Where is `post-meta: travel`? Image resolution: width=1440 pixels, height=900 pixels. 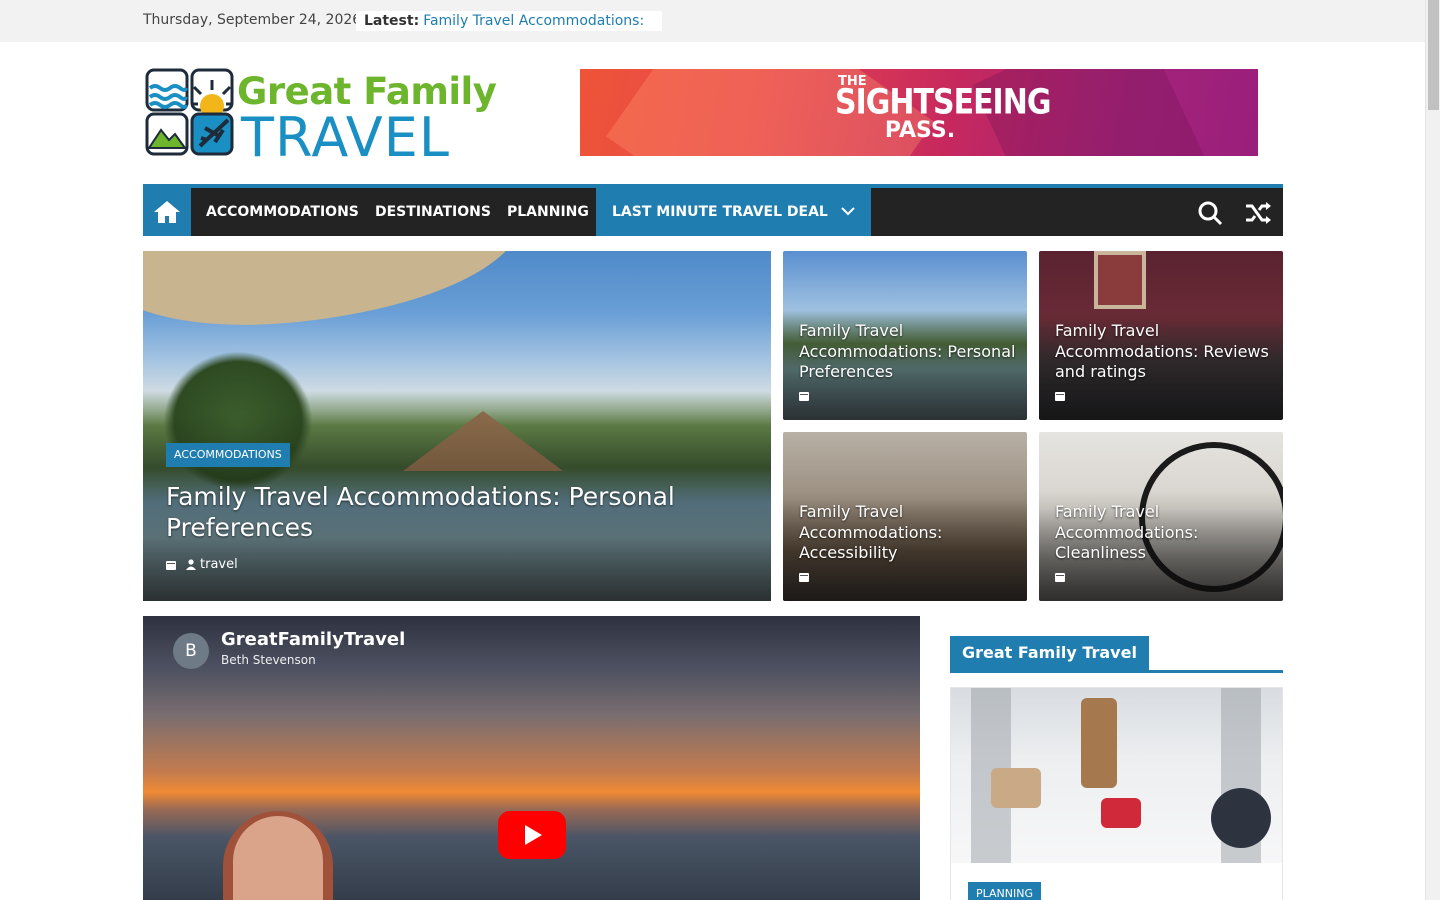 post-meta: travel is located at coordinates (202, 564).